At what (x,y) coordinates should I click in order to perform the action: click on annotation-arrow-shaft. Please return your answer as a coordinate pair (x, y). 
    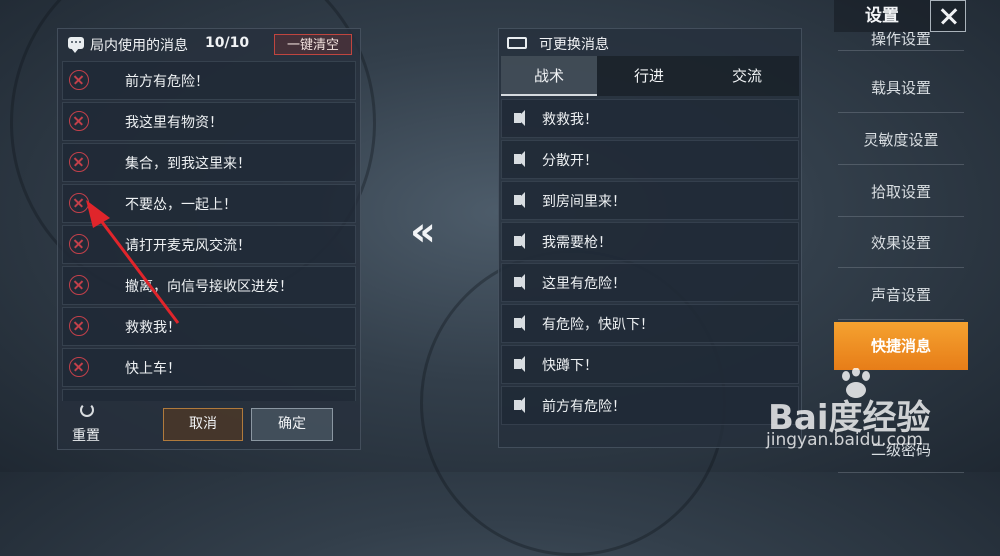
    Looking at the image, I should click on (137, 268).